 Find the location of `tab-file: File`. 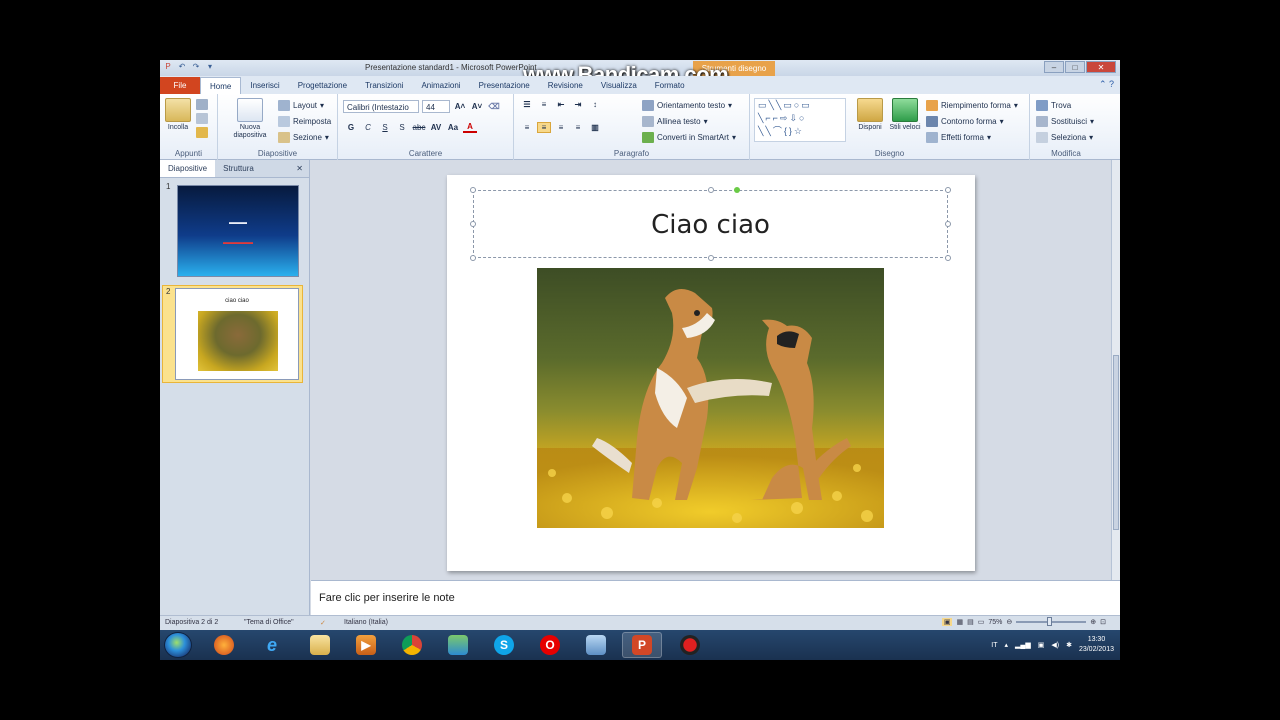

tab-file: File is located at coordinates (180, 85).